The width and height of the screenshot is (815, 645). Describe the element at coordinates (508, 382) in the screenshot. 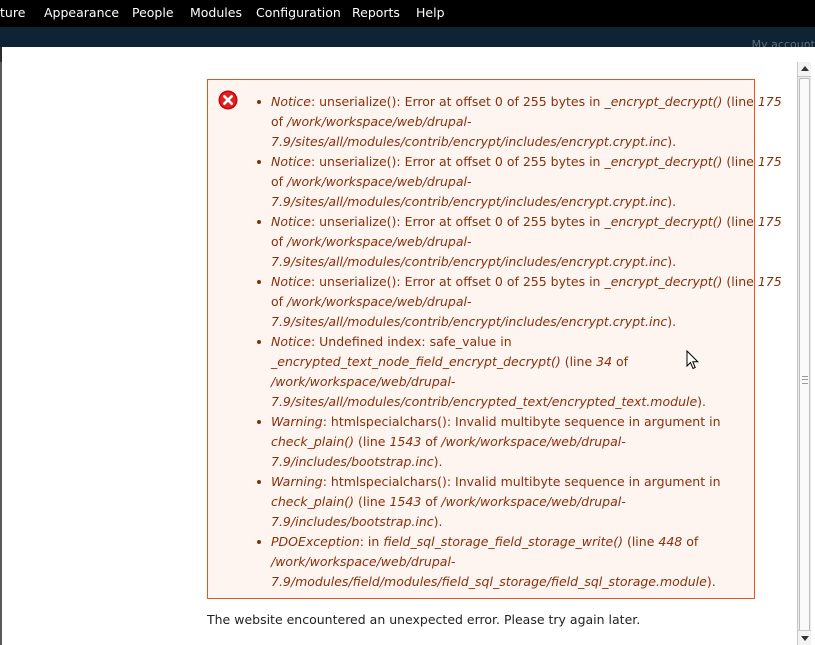

I see `message-line: /work/workspace/web/drupal-` at that location.